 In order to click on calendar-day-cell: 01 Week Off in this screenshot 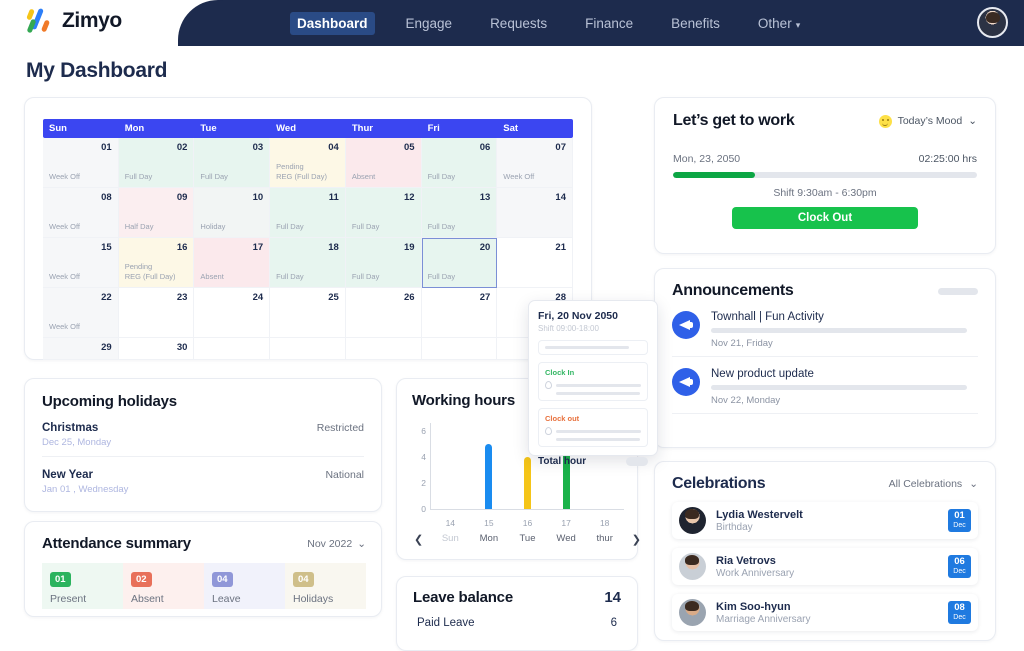, I will do `click(81, 163)`.